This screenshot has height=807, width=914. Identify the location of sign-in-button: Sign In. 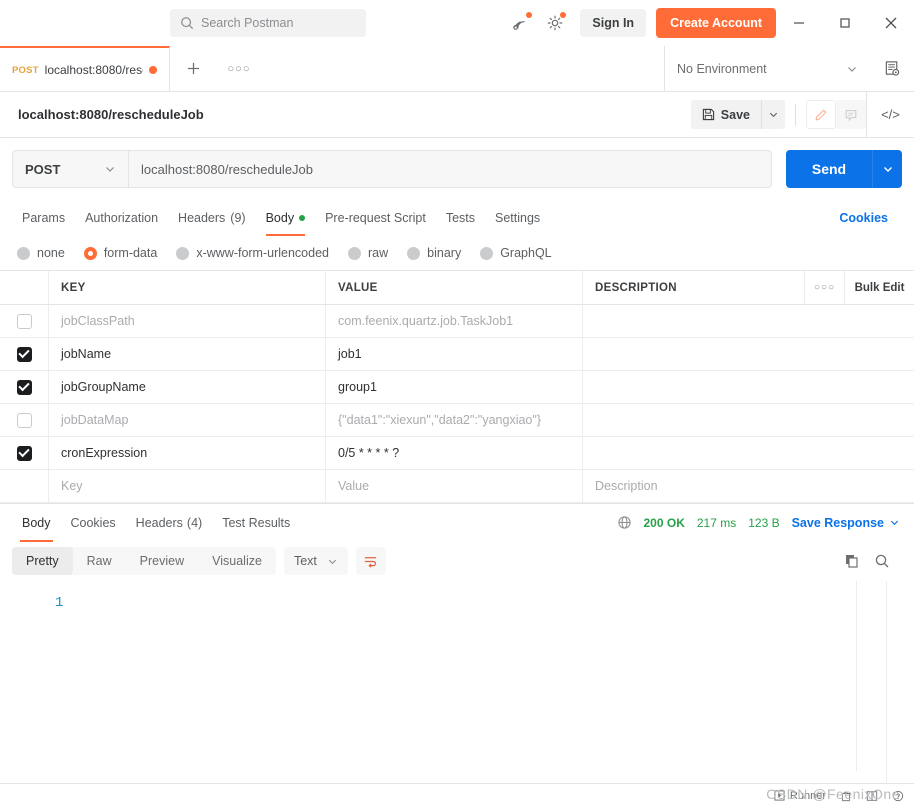
(613, 23).